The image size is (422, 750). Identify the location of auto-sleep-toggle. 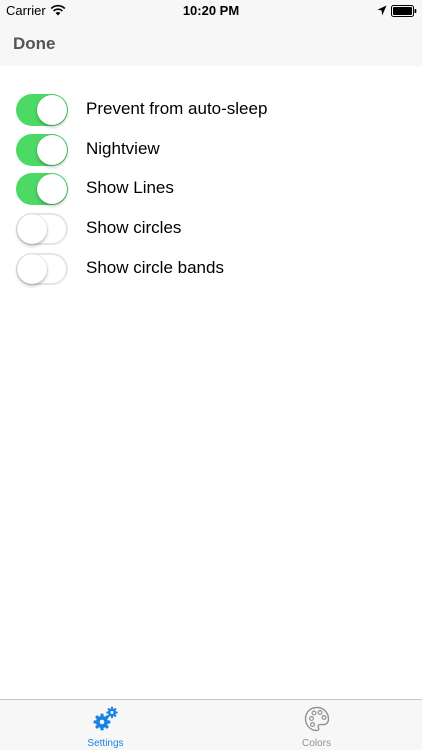
(42, 110).